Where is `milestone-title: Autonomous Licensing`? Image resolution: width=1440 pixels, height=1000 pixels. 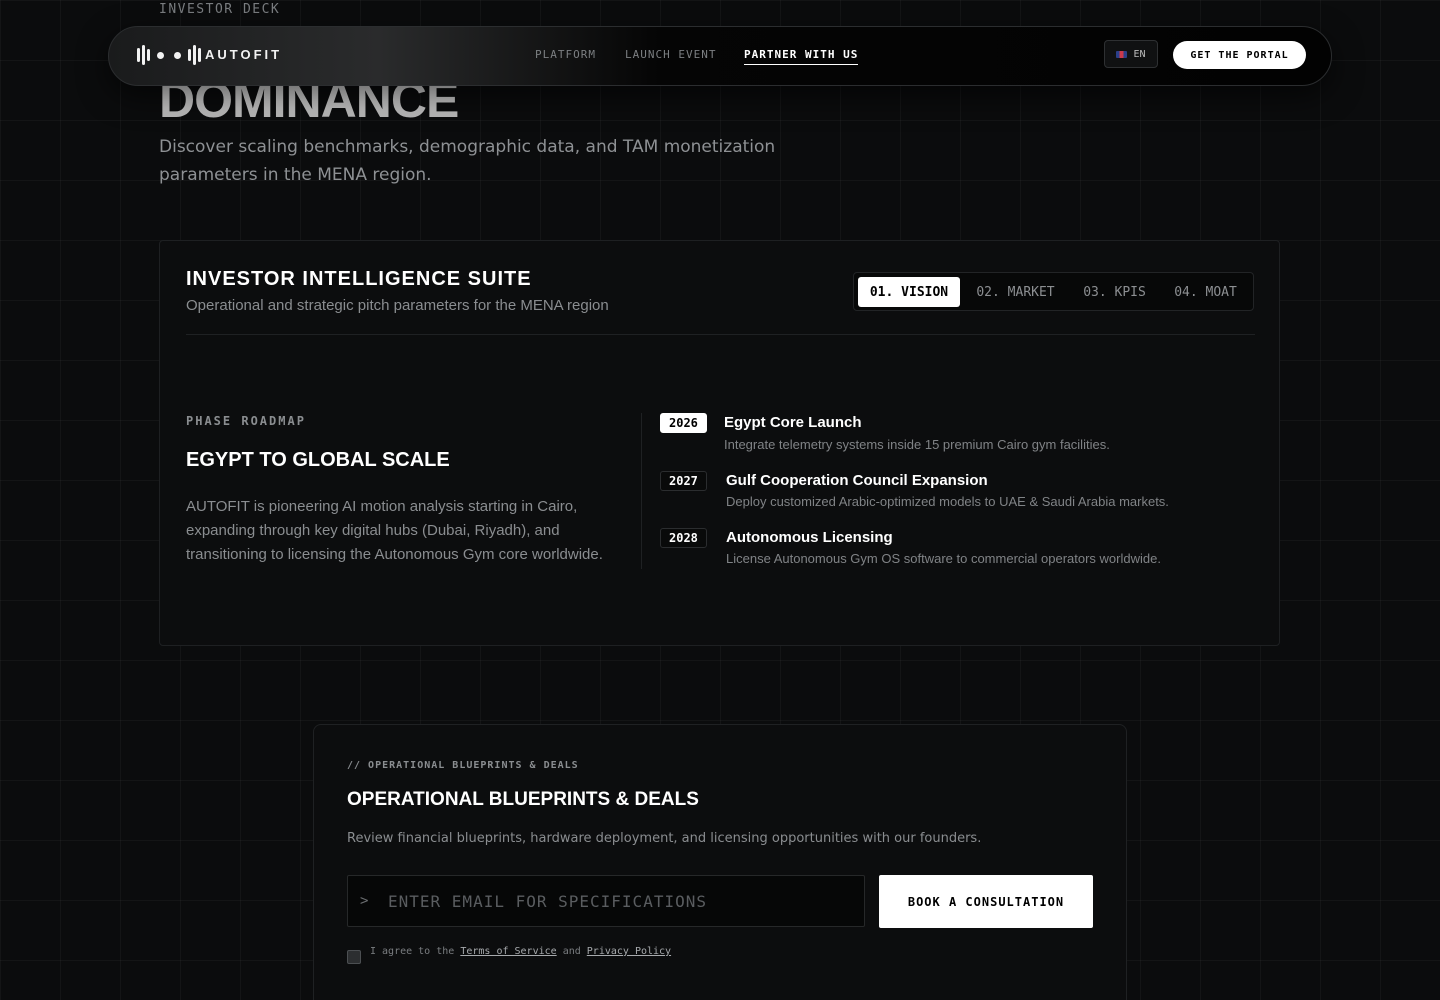 milestone-title: Autonomous Licensing is located at coordinates (809, 537).